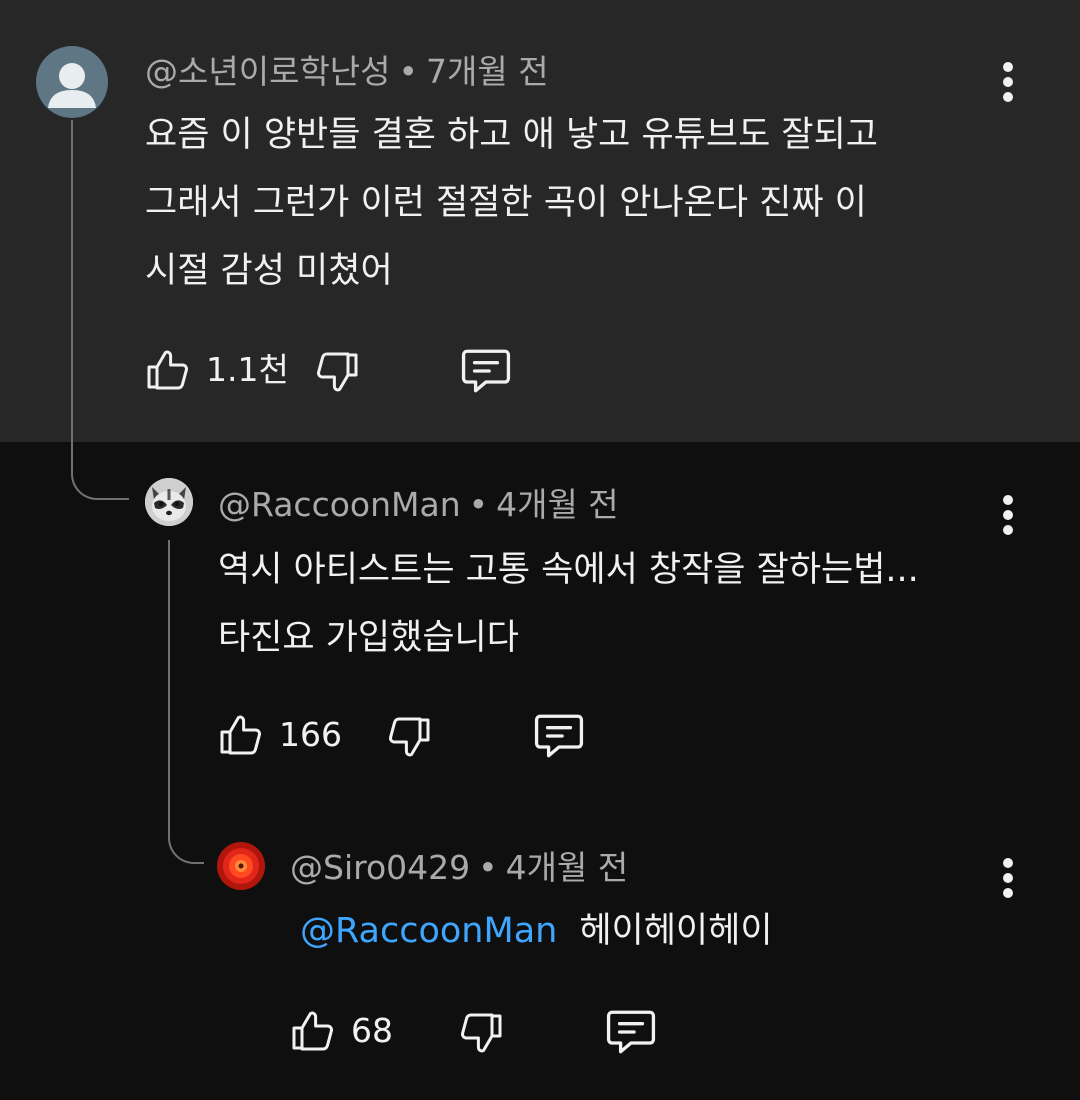 Image resolution: width=1080 pixels, height=1100 pixels. Describe the element at coordinates (512, 135) in the screenshot. I see `comment-line: 요즘 이 양반들 결혼 하고 애 낳고 유튜브도 잘되고` at that location.